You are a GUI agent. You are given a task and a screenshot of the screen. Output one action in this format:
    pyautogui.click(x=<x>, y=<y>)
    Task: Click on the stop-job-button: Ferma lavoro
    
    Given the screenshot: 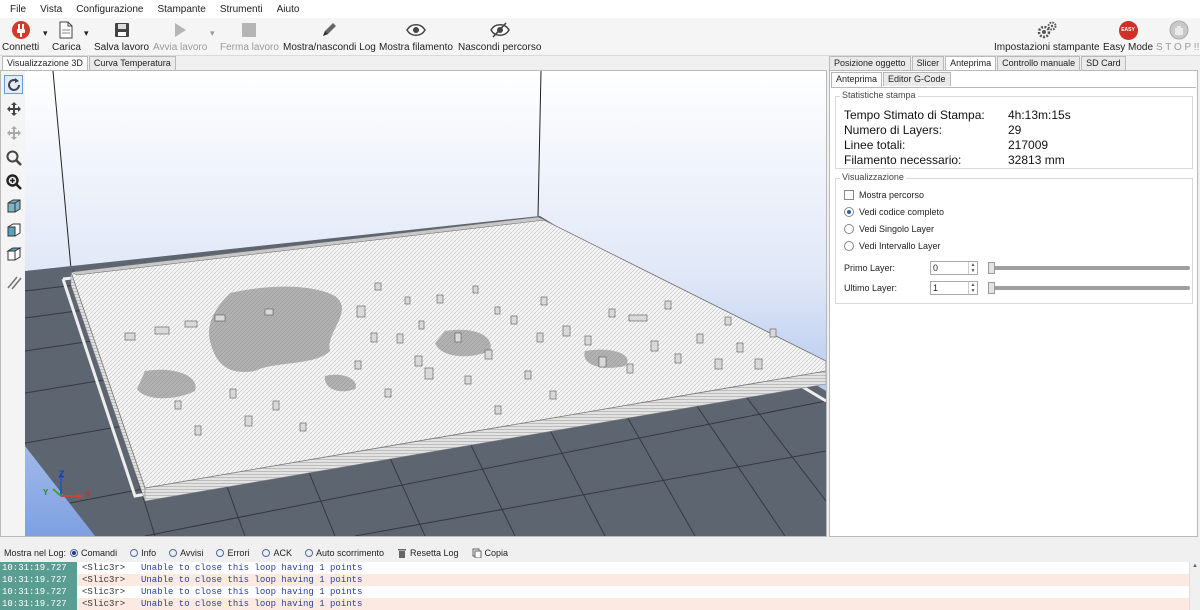 What is the action you would take?
    pyautogui.click(x=249, y=36)
    